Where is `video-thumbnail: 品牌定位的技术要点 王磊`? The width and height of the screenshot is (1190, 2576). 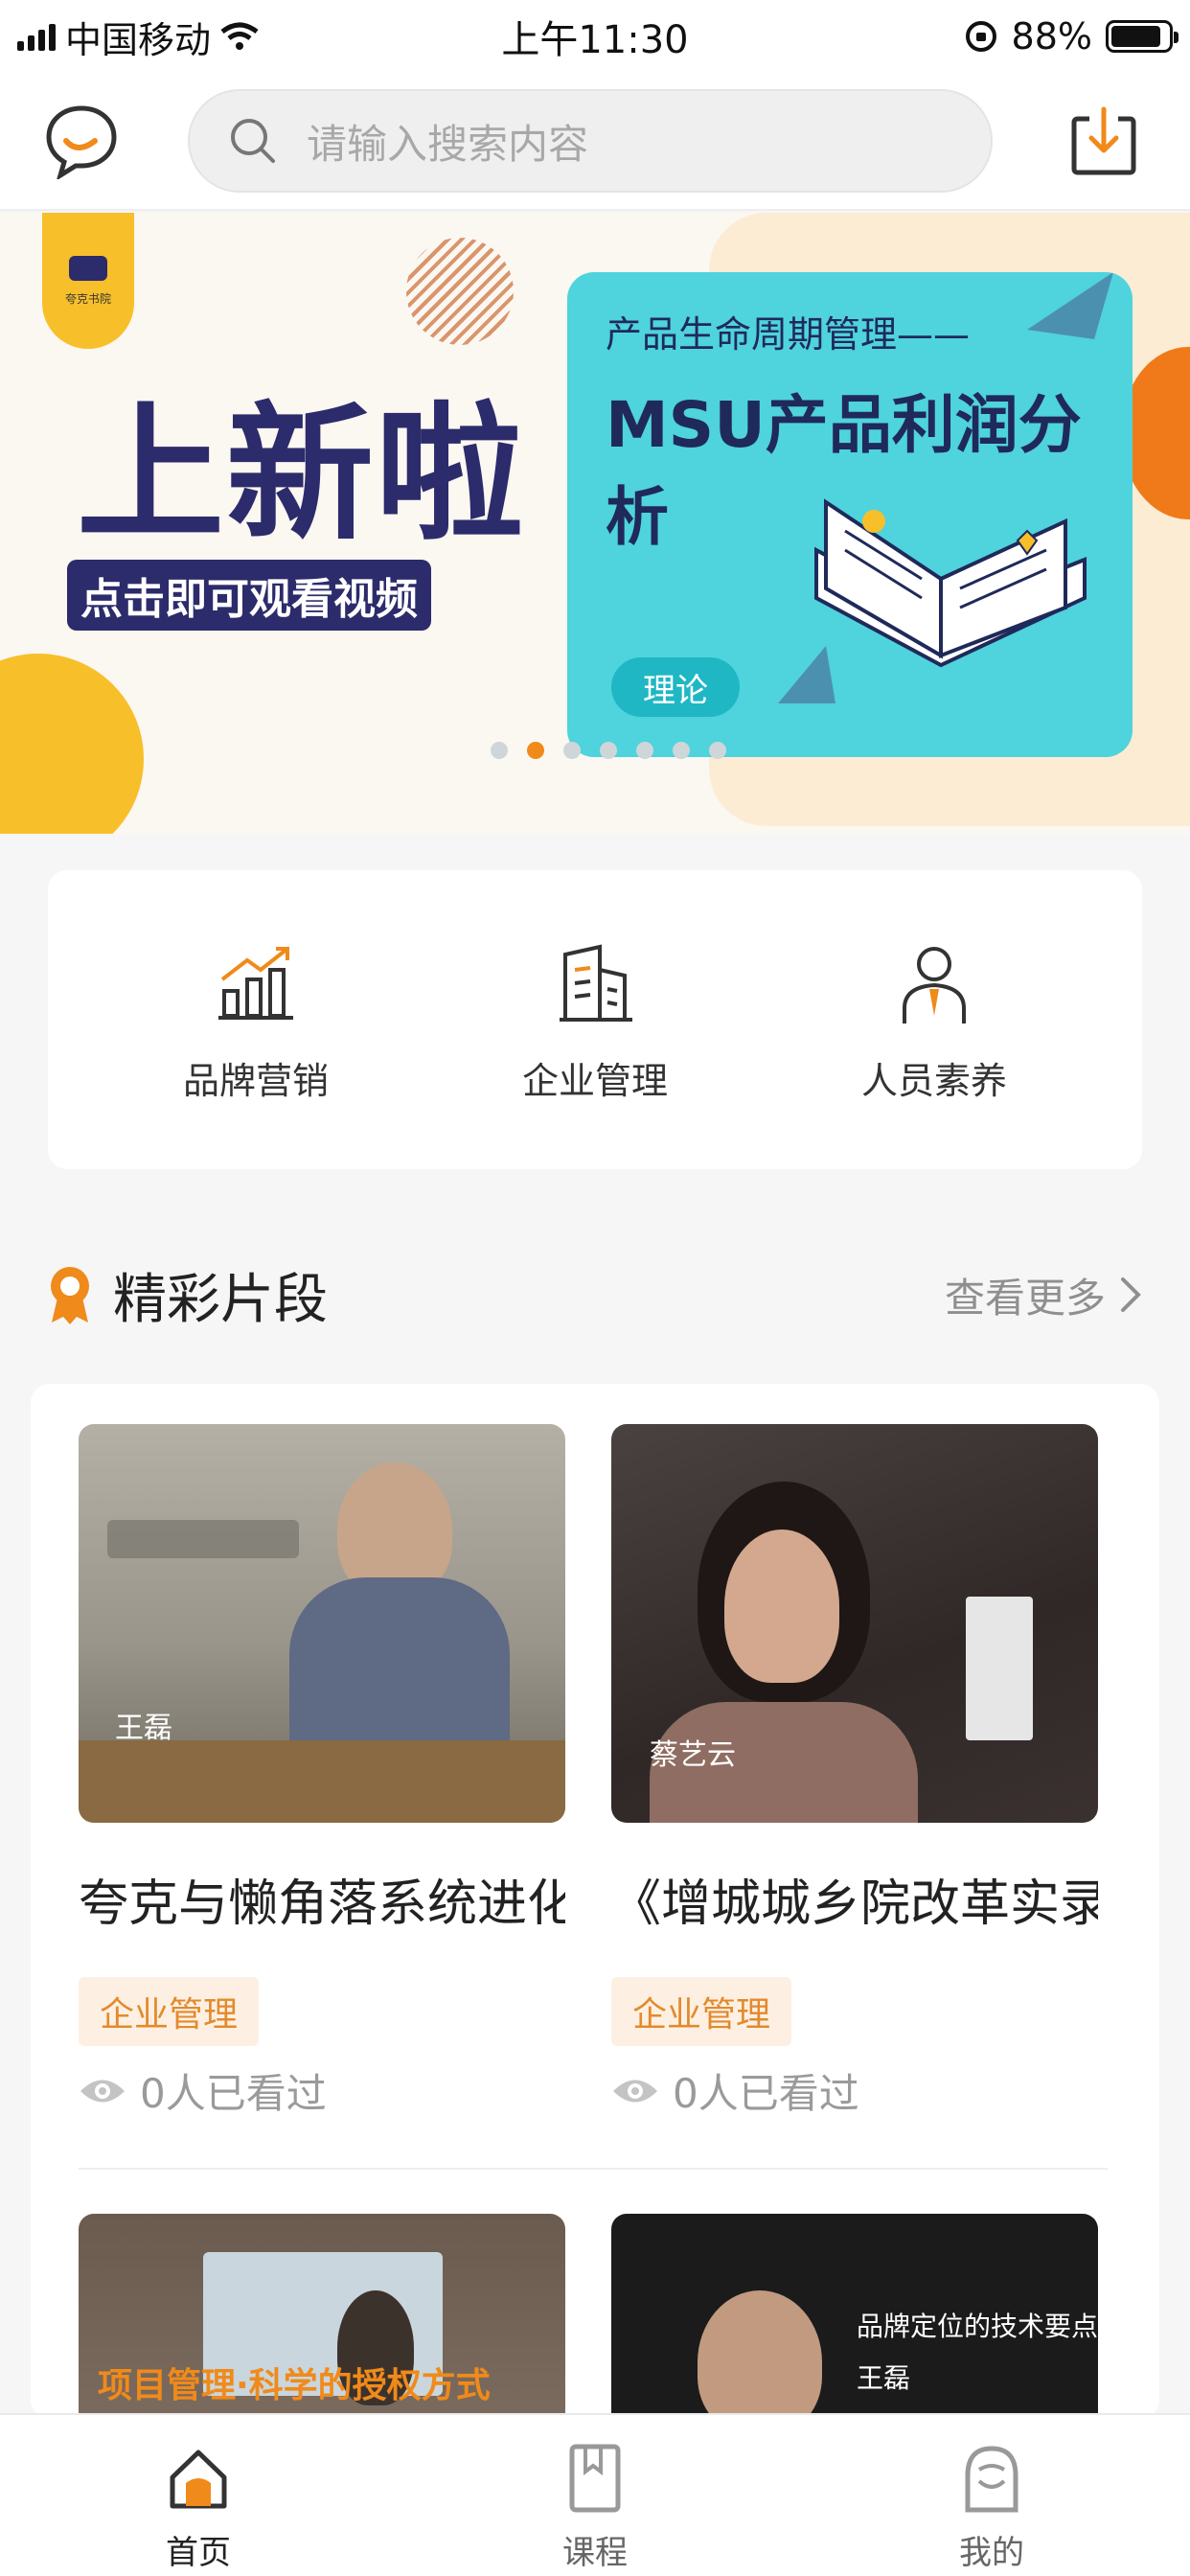 video-thumbnail: 品牌定位的技术要点 王磊 is located at coordinates (855, 2317).